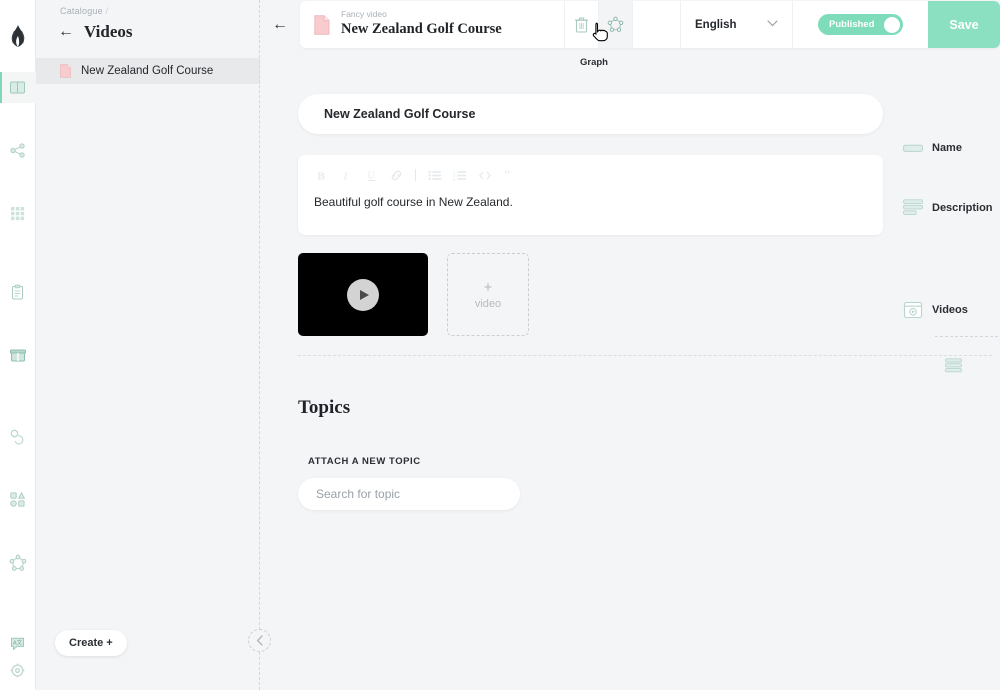  I want to click on sidebar-header: ← Videos, so click(148, 31).